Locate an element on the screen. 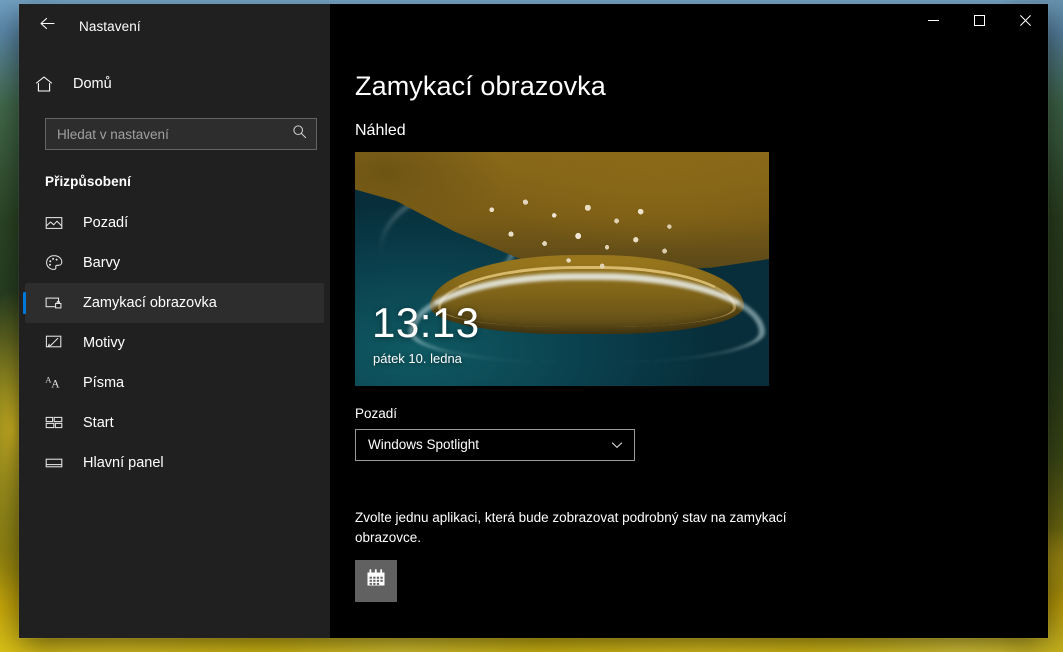 The width and height of the screenshot is (1063, 652). sidebar-item-label: Písma is located at coordinates (104, 383).